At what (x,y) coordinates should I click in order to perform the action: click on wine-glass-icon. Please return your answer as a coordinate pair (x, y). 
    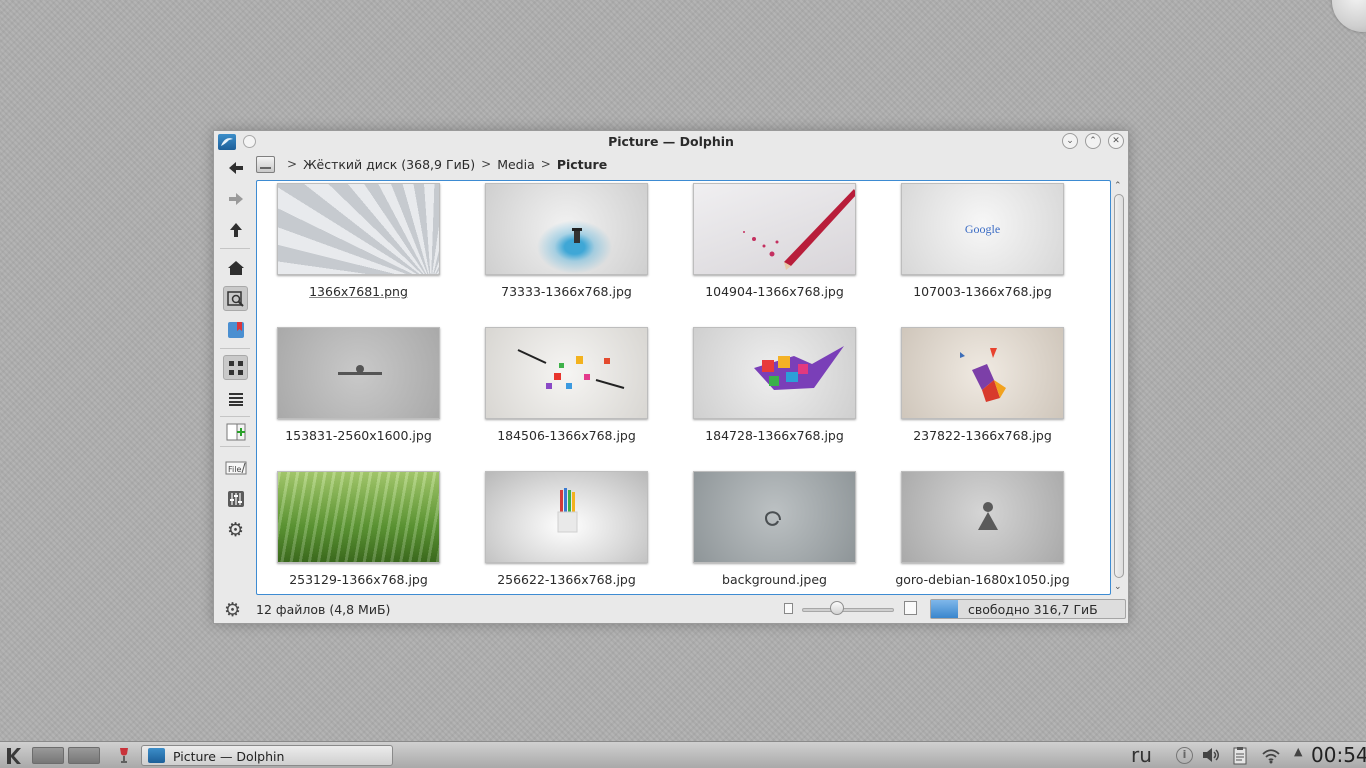
    Looking at the image, I should click on (124, 755).